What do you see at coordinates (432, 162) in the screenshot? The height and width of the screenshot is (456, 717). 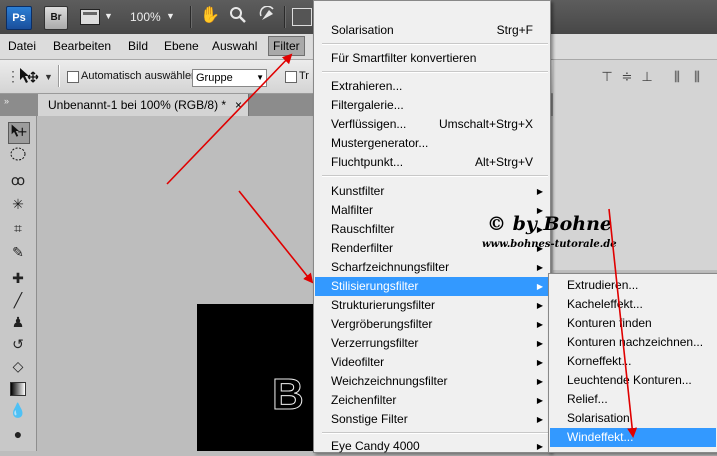 I see `menu-item-vanishing-point: Fluchtpunkt... Alt+Strg+V` at bounding box center [432, 162].